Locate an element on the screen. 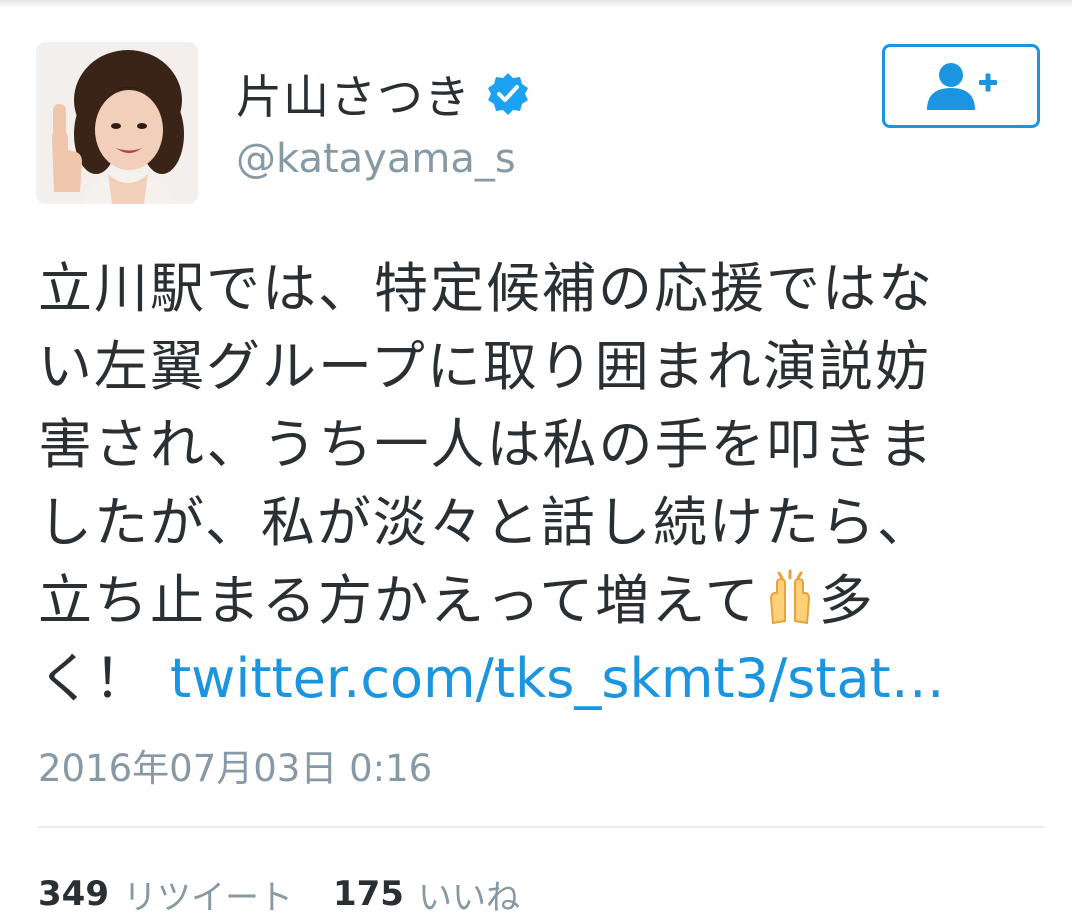 This screenshot has width=1072, height=924. tweet-text-segment: く！ is located at coordinates (94, 678).